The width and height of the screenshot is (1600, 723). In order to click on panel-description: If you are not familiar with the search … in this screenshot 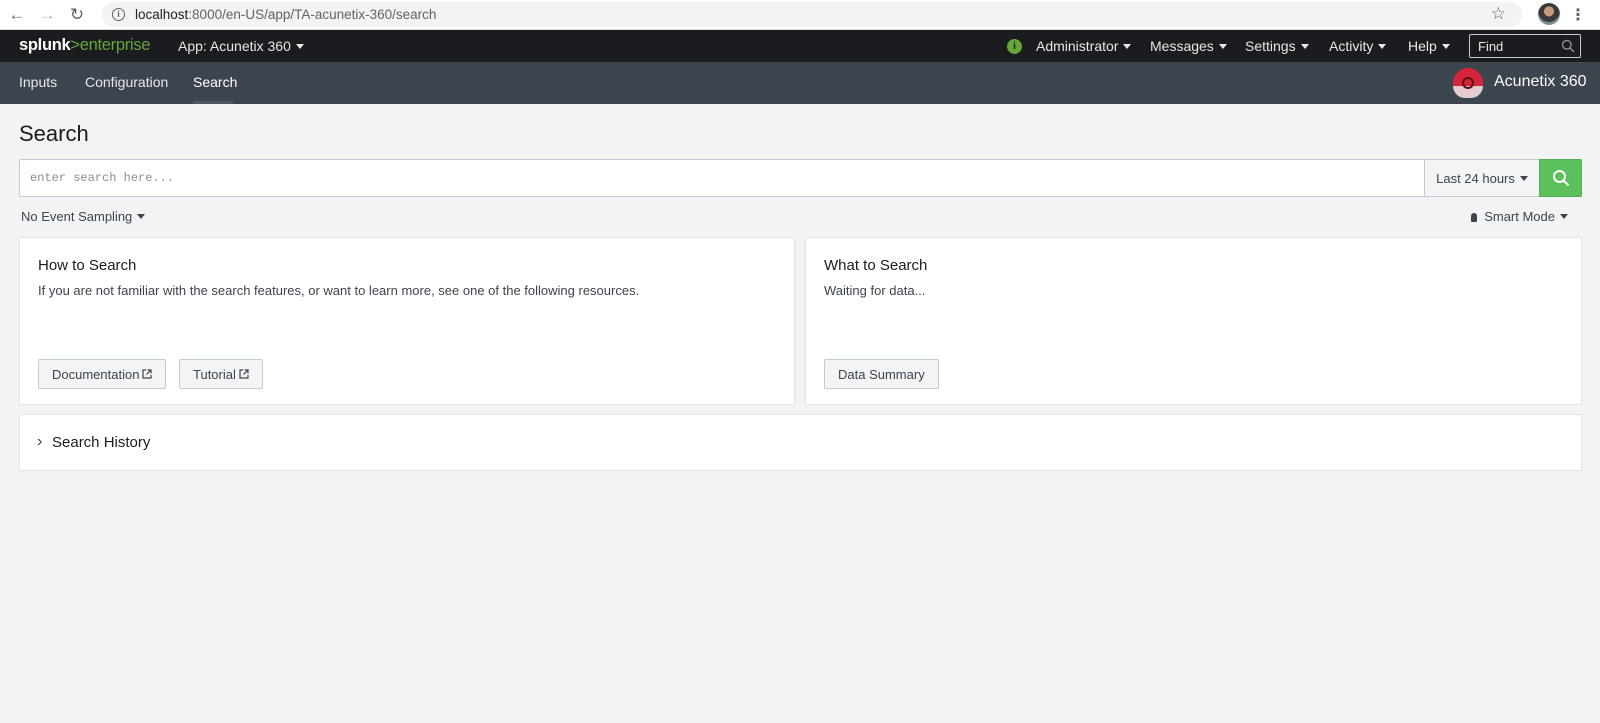, I will do `click(339, 290)`.